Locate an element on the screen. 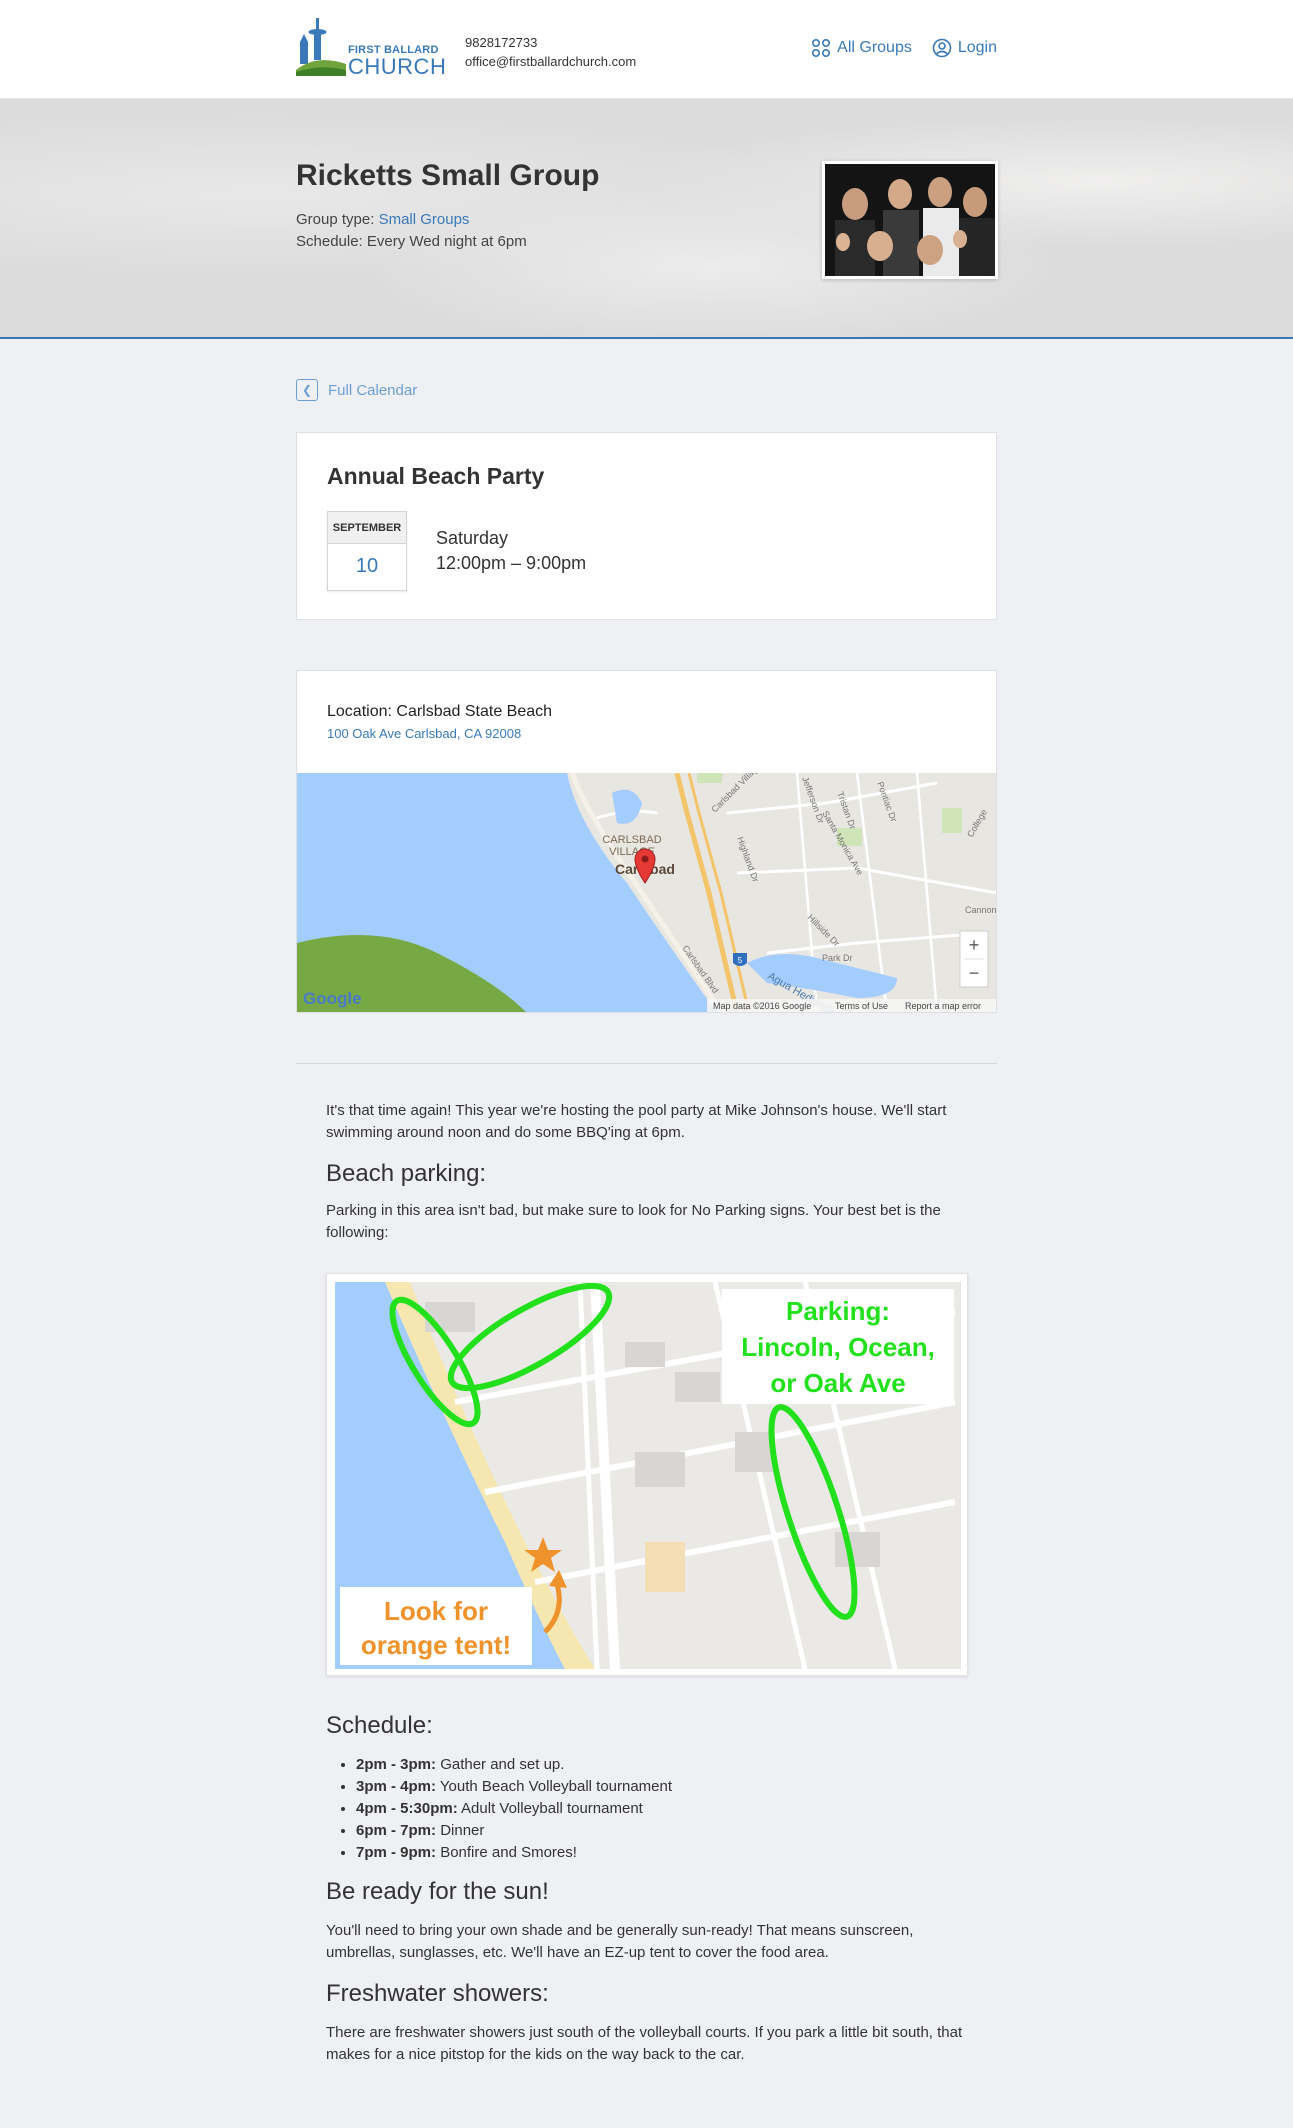 The height and width of the screenshot is (2128, 1293). logo-text-bottom: CHURCH is located at coordinates (397, 66).